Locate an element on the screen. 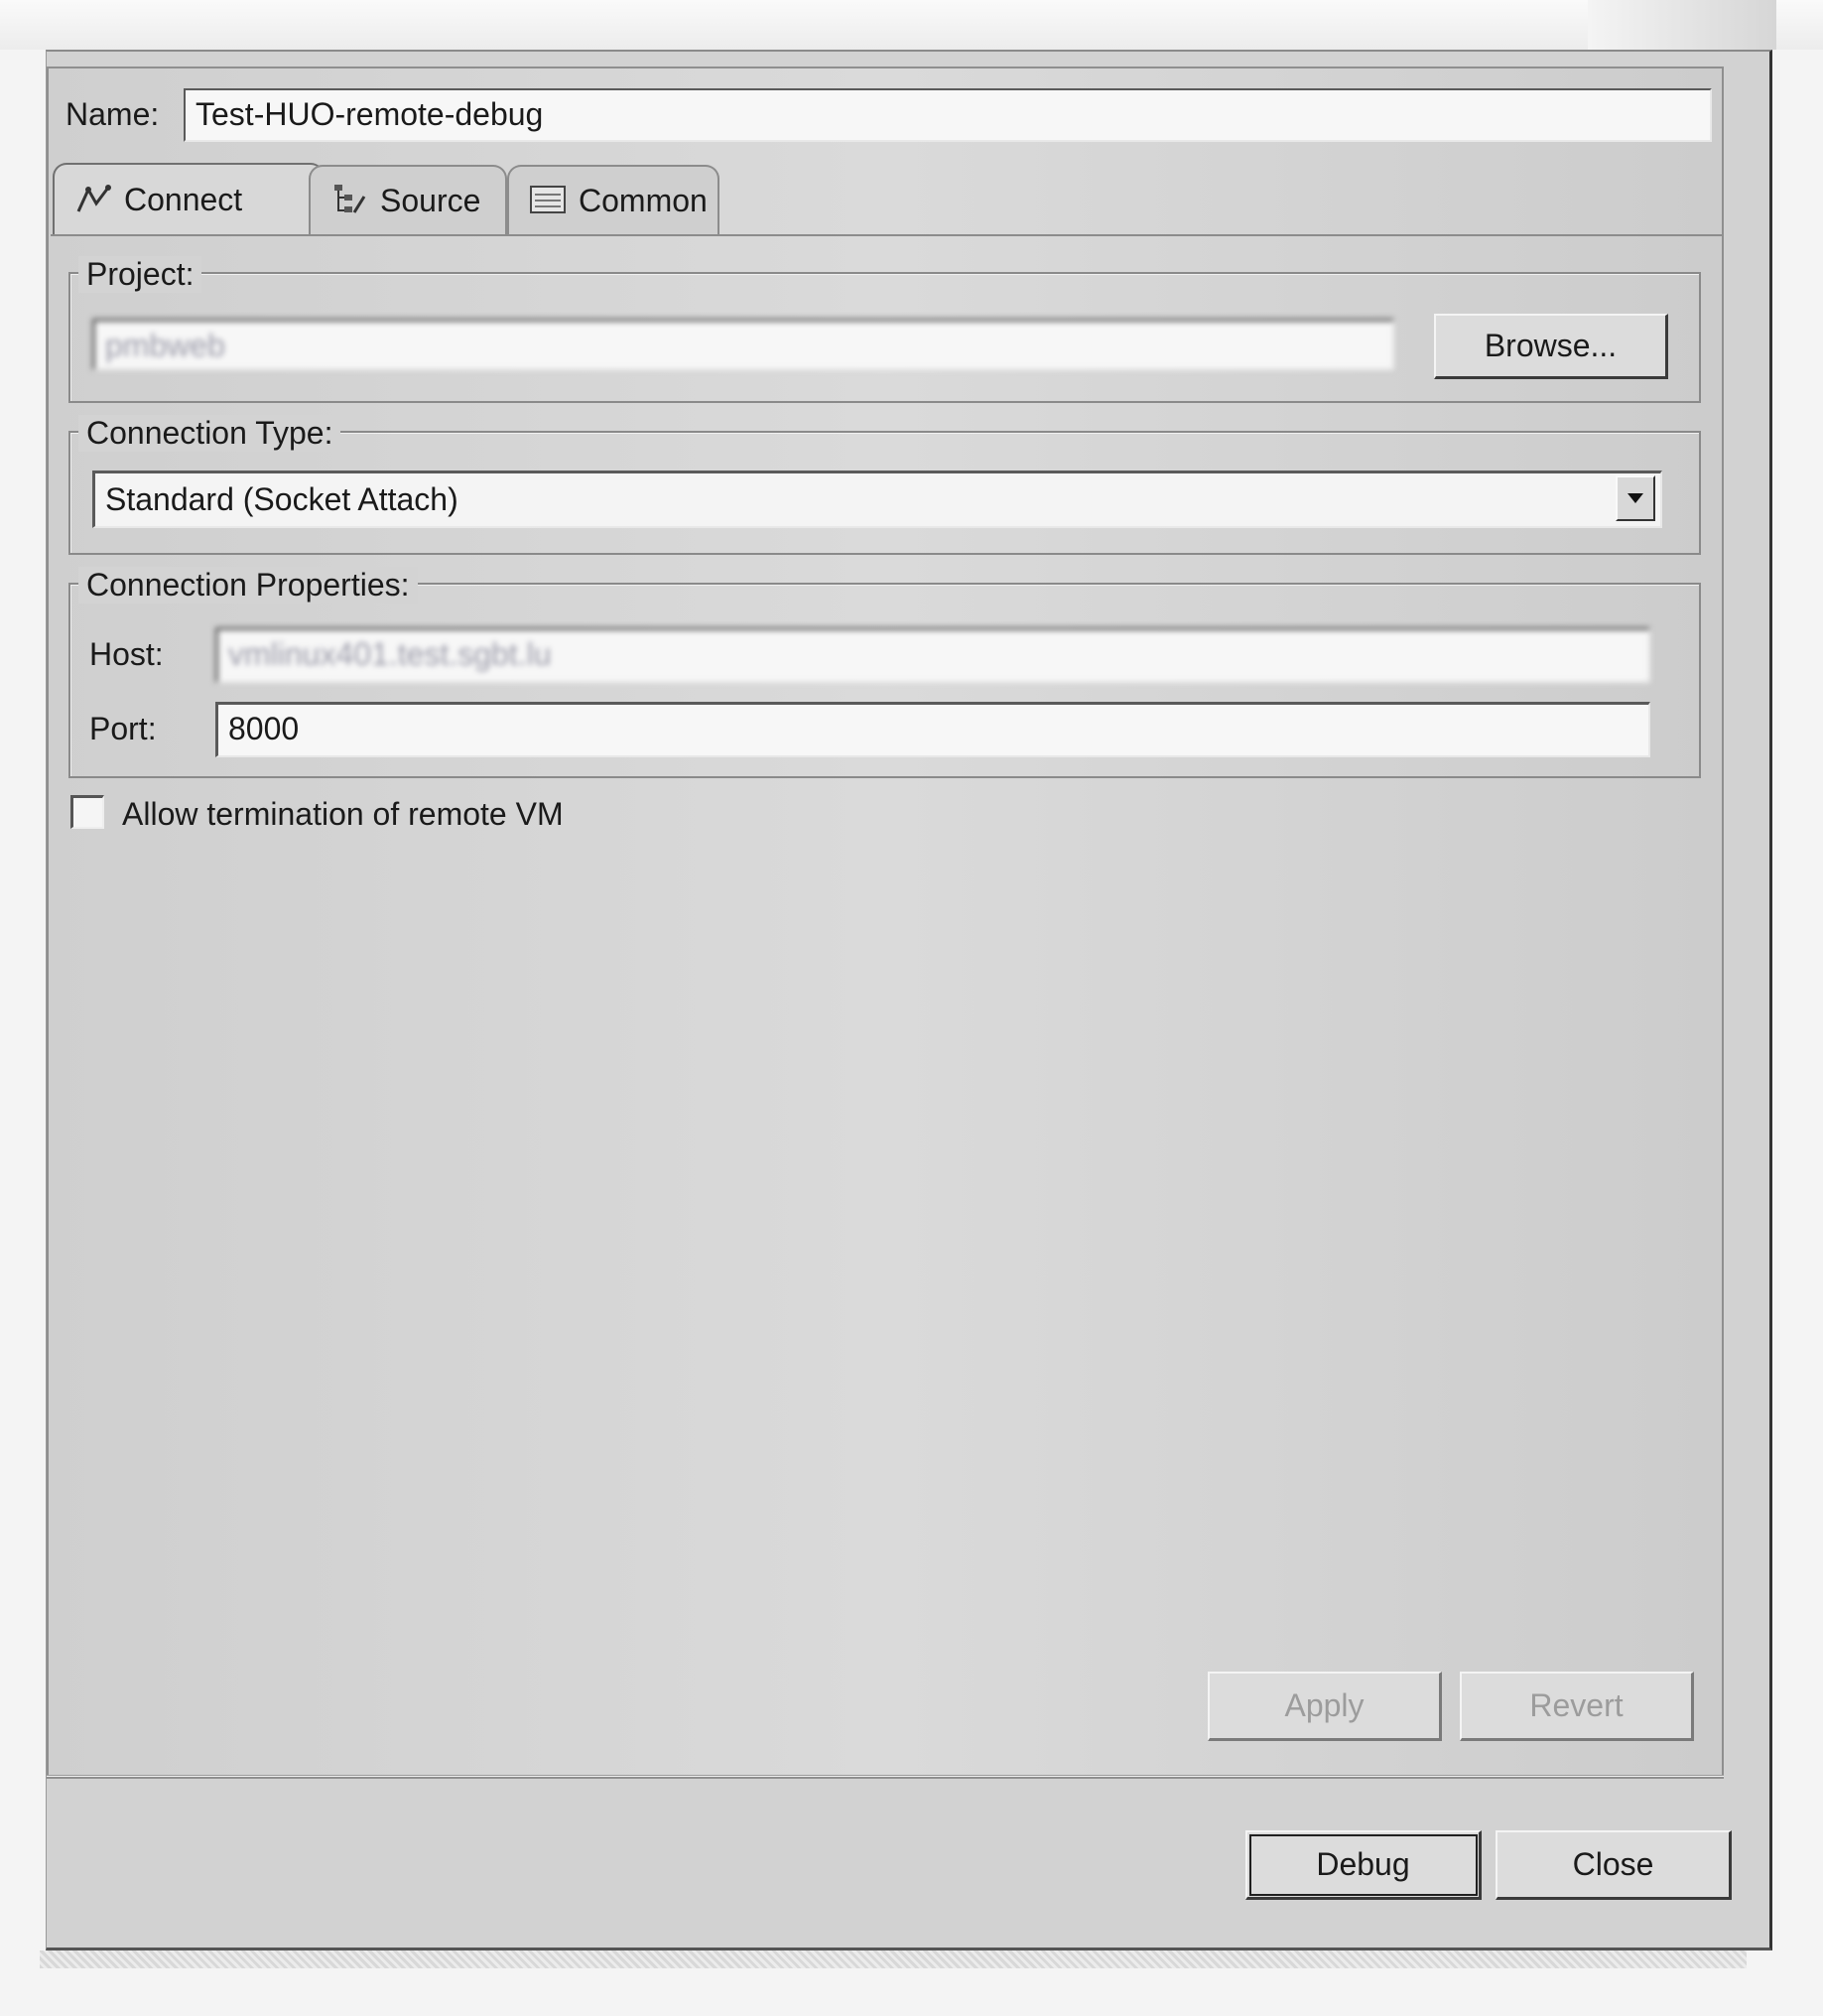 This screenshot has width=1823, height=2016. tab-baseline is located at coordinates (886, 235).